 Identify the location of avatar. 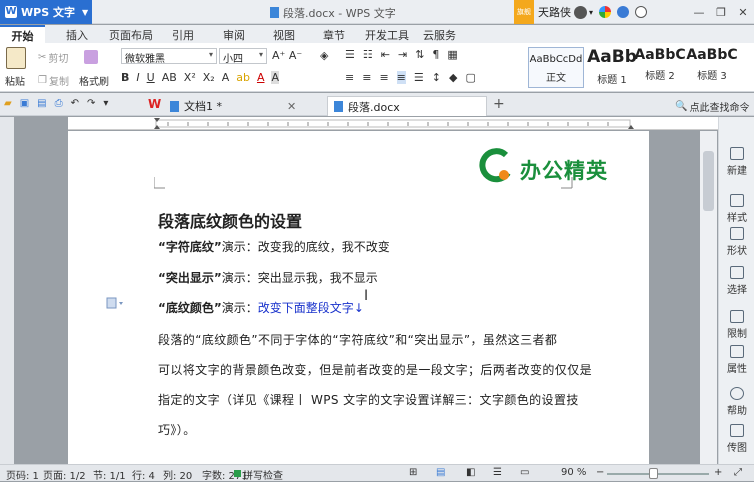
(580, 12).